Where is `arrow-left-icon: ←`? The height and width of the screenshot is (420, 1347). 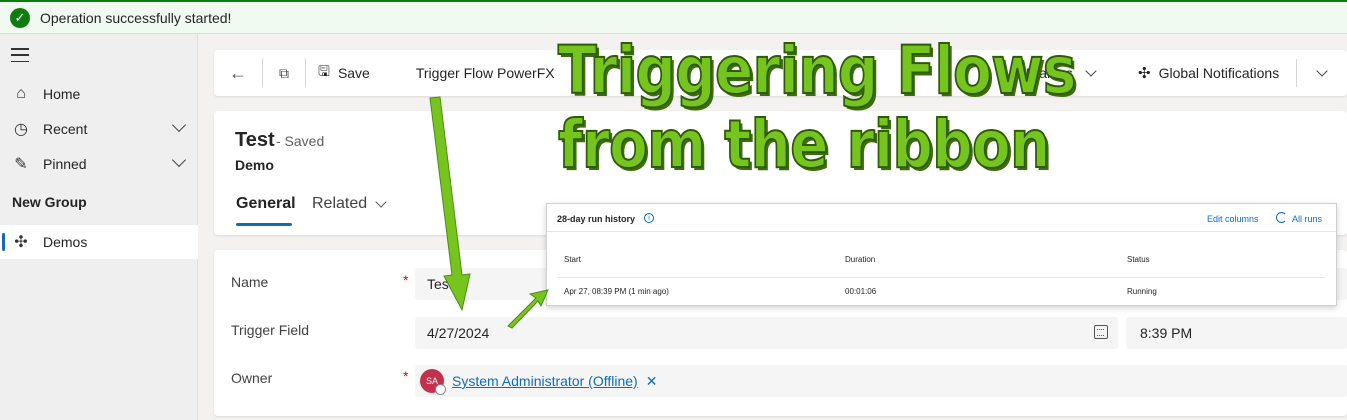 arrow-left-icon: ← is located at coordinates (238, 72).